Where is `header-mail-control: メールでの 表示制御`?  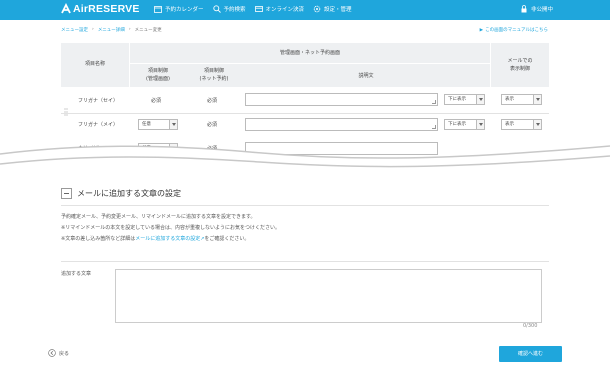
header-mail-control: メールでの 表示制御 is located at coordinates (520, 65).